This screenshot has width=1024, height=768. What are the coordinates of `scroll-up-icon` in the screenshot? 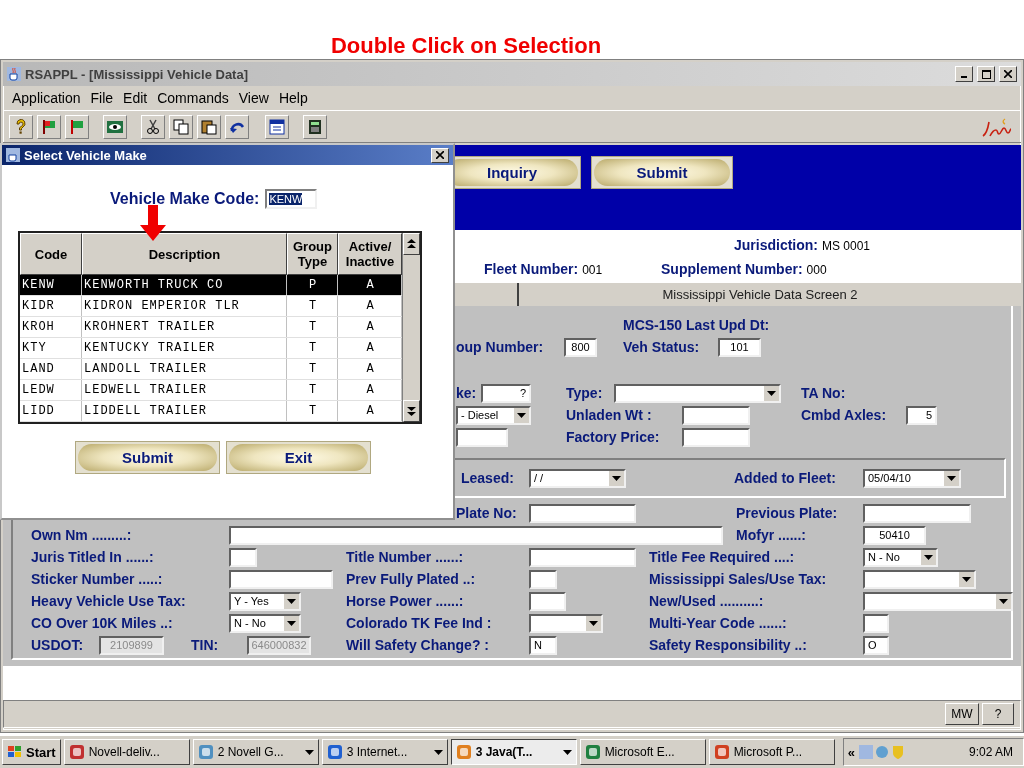 It's located at (411, 244).